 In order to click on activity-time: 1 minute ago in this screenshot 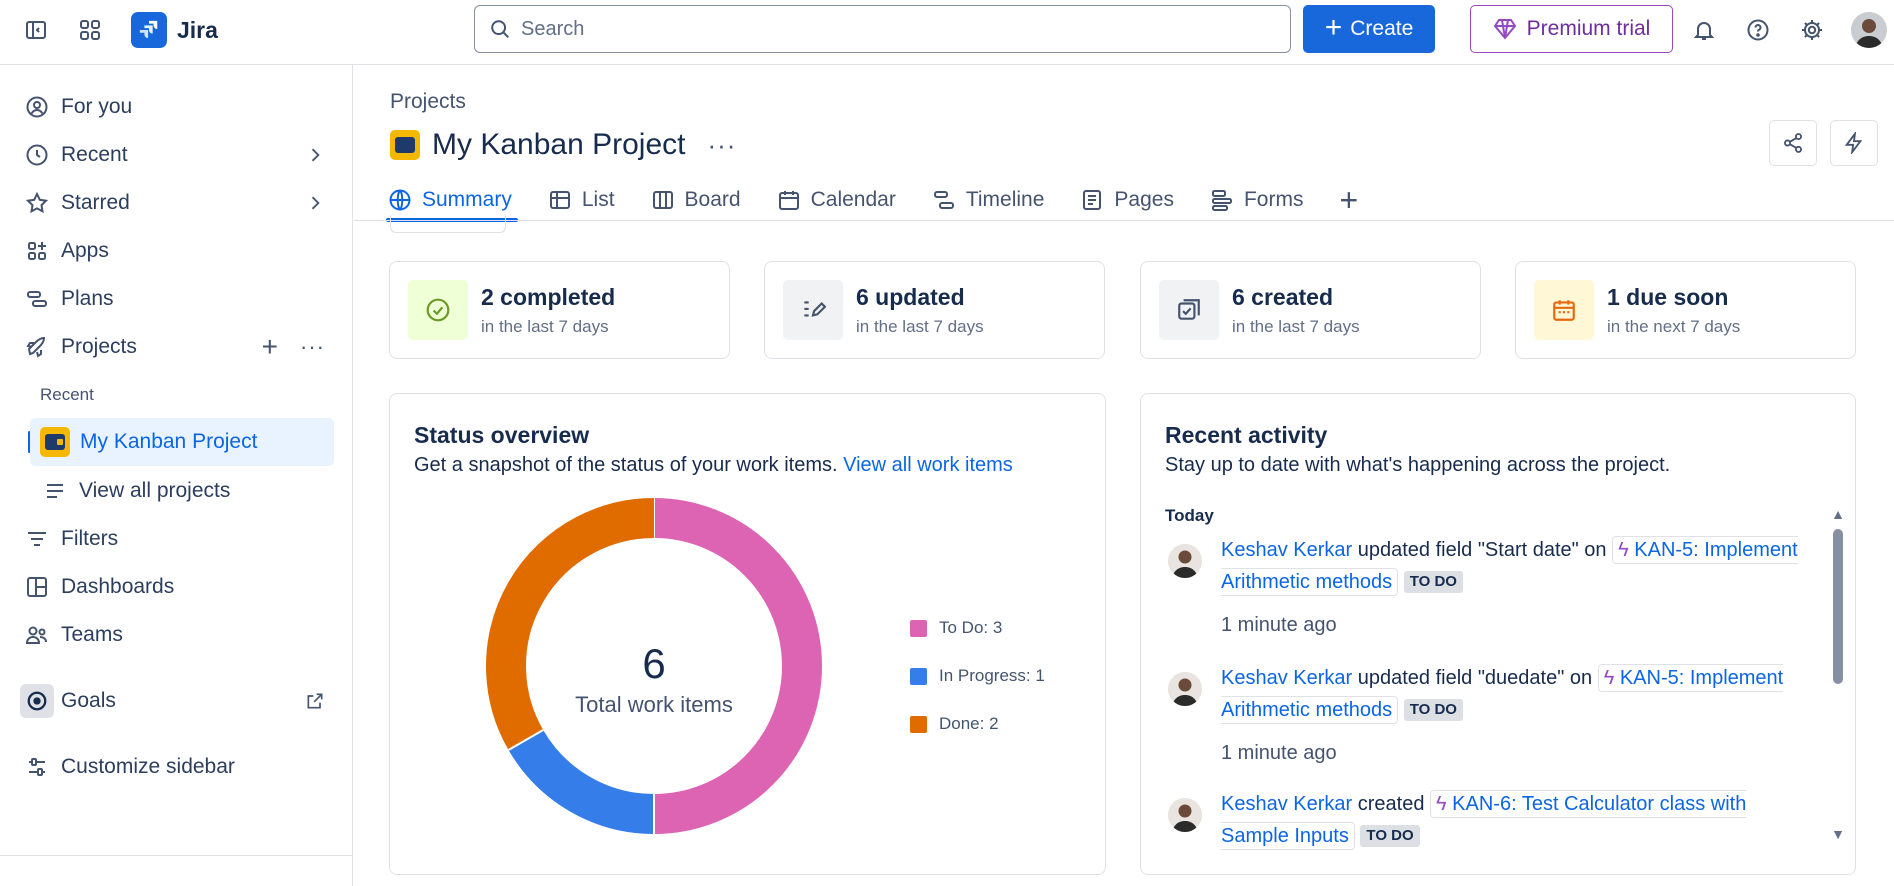, I will do `click(1279, 753)`.